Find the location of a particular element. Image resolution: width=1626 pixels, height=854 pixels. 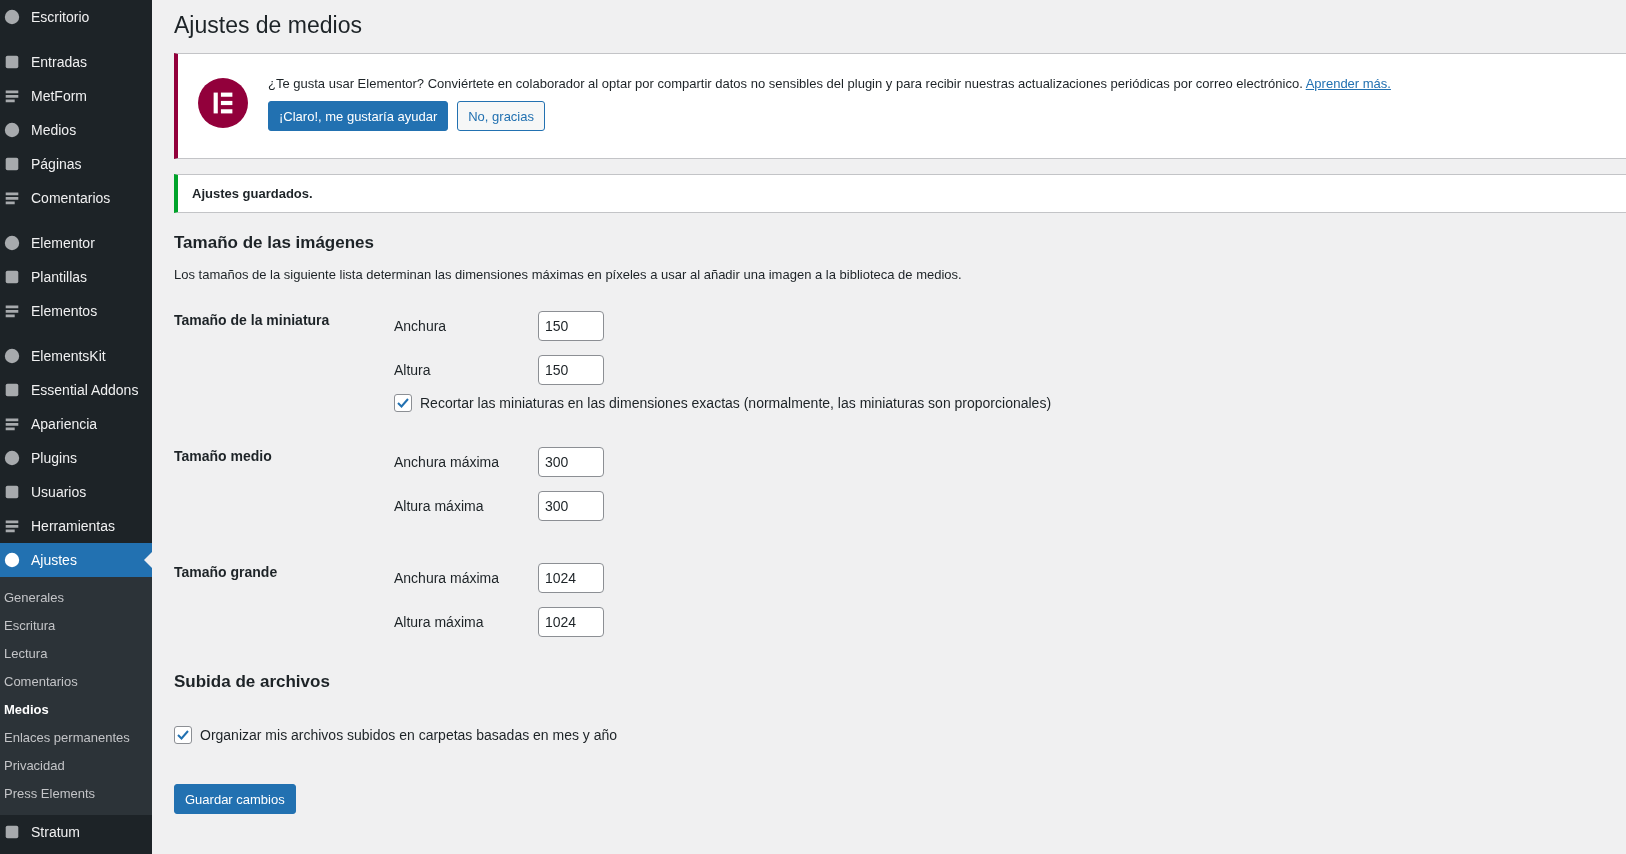

sidebar-item: Essential Addons is located at coordinates (76, 390).